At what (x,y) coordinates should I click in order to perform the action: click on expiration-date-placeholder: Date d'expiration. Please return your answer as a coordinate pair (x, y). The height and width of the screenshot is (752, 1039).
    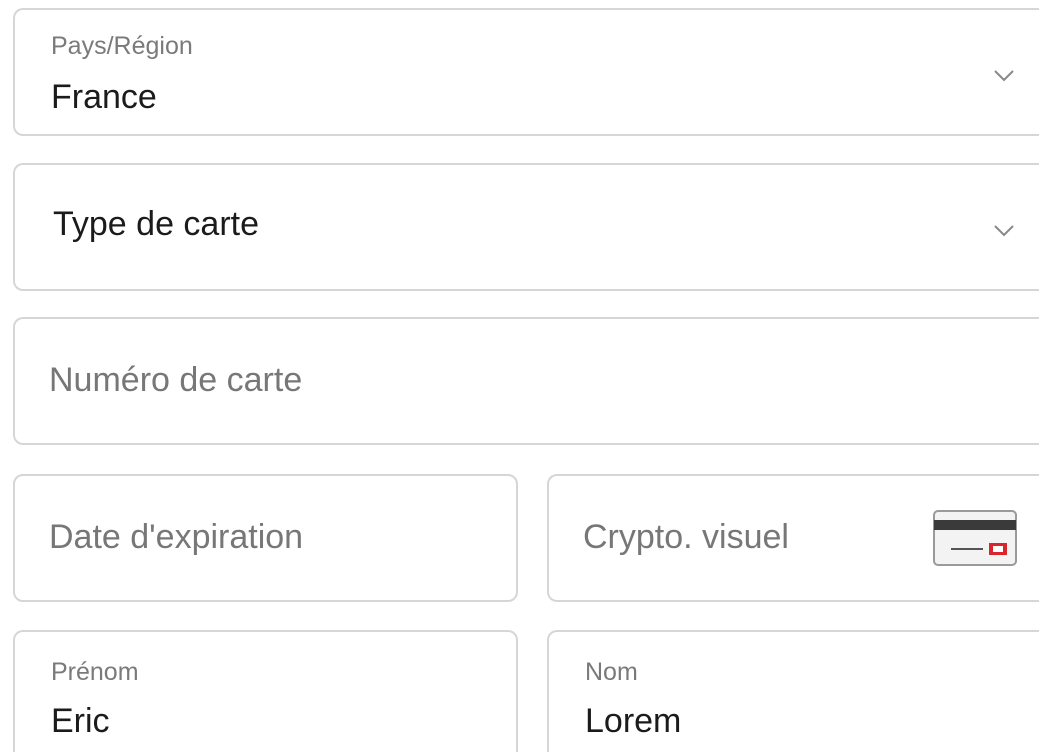
    Looking at the image, I should click on (176, 537).